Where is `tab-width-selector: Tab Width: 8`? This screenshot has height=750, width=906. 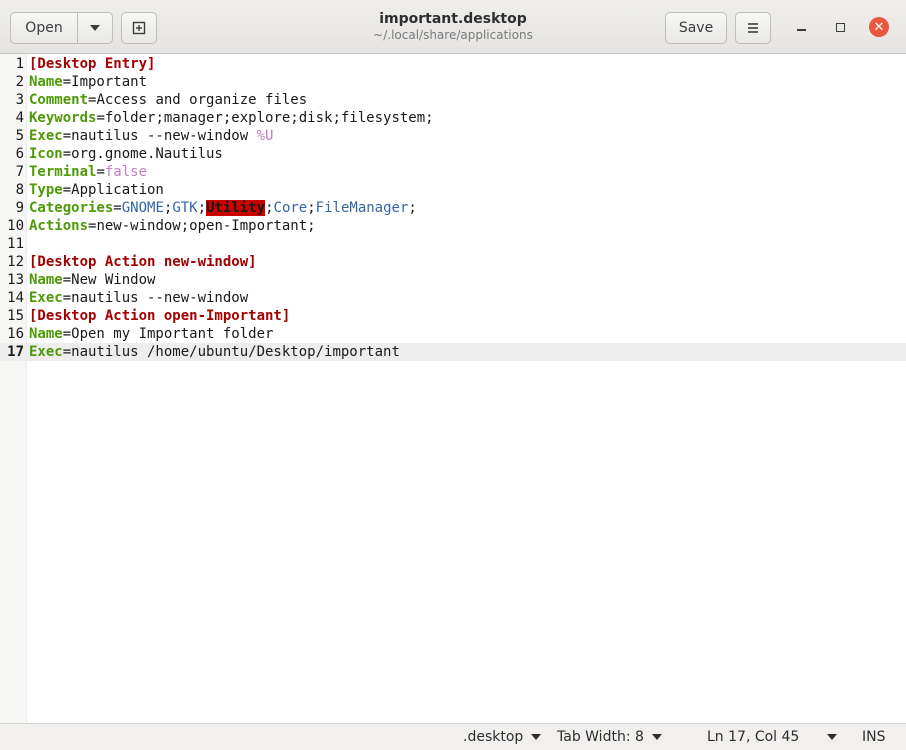 tab-width-selector: Tab Width: 8 is located at coordinates (609, 737).